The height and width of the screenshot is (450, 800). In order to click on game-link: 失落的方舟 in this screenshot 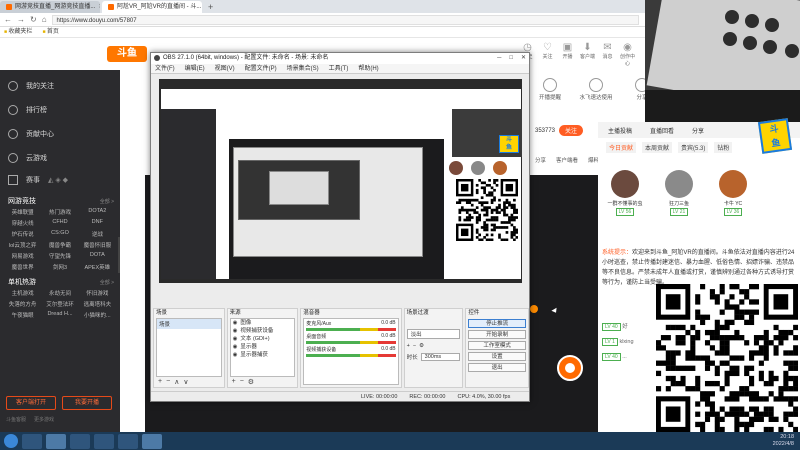, I will do `click(22, 304)`.